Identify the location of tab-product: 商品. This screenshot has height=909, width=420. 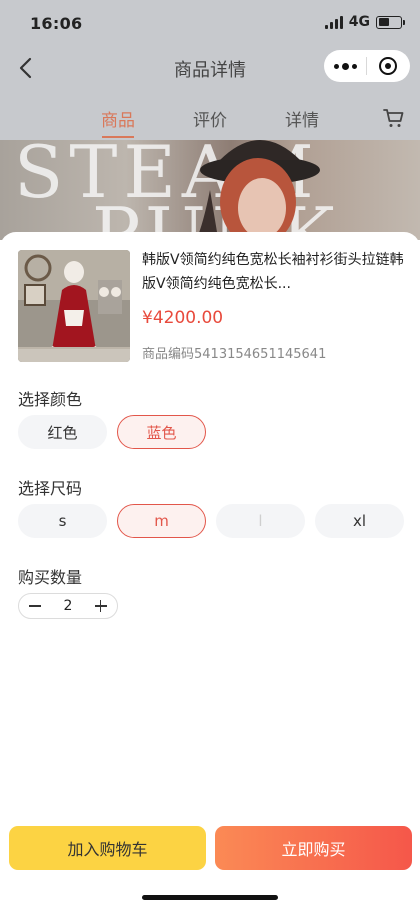
(118, 118).